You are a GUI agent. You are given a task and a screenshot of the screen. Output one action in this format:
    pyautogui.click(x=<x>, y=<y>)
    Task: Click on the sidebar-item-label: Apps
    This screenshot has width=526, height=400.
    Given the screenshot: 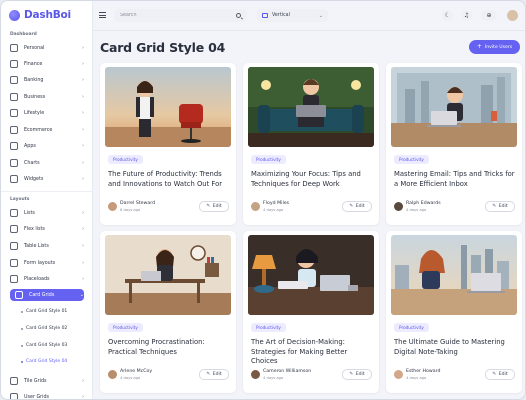 What is the action you would take?
    pyautogui.click(x=30, y=146)
    